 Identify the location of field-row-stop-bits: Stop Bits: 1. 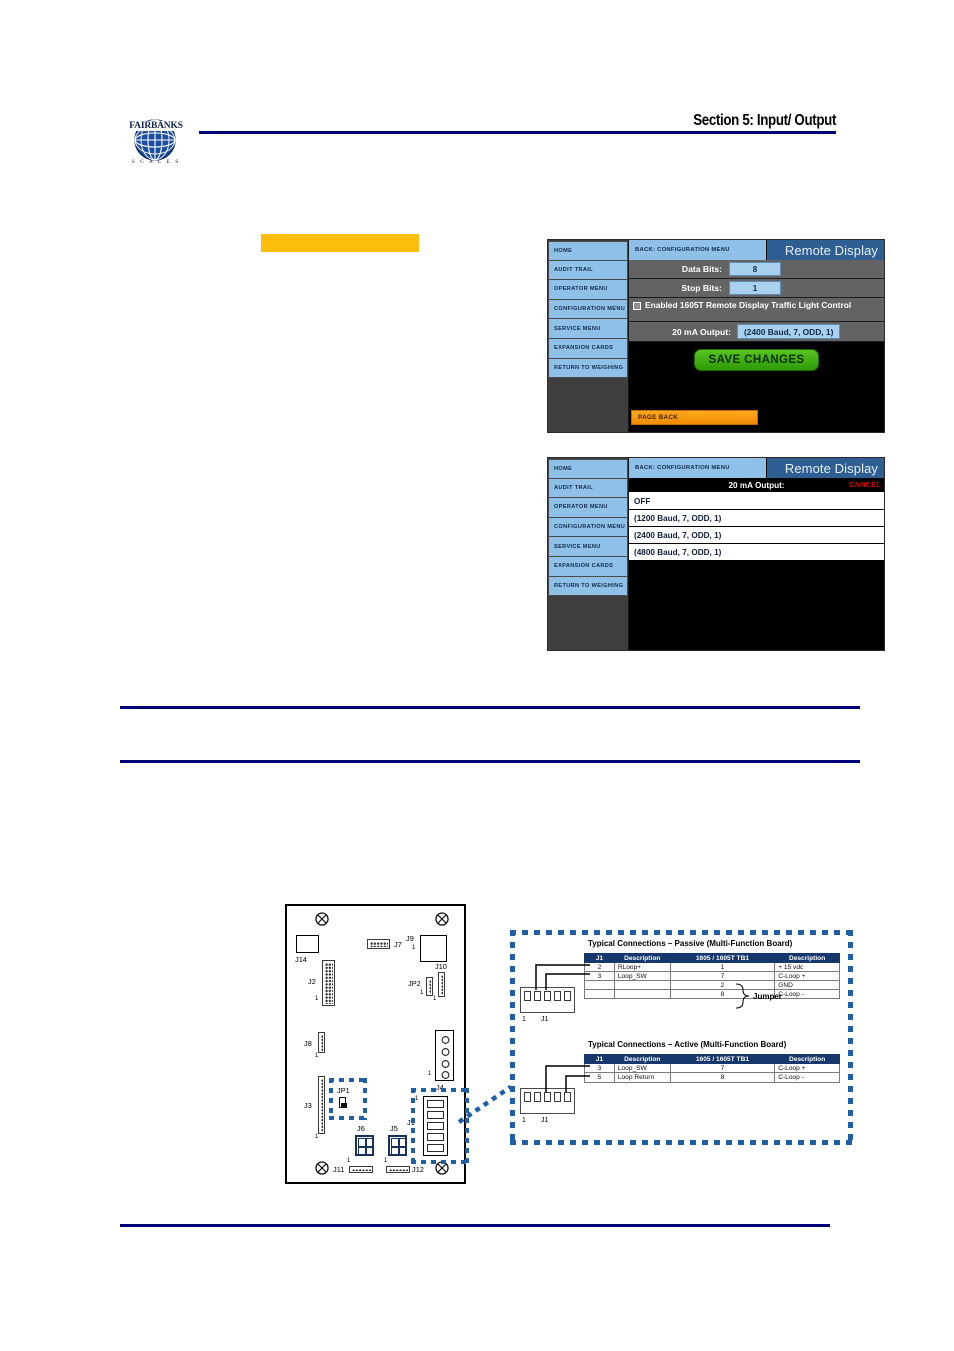
(756, 288).